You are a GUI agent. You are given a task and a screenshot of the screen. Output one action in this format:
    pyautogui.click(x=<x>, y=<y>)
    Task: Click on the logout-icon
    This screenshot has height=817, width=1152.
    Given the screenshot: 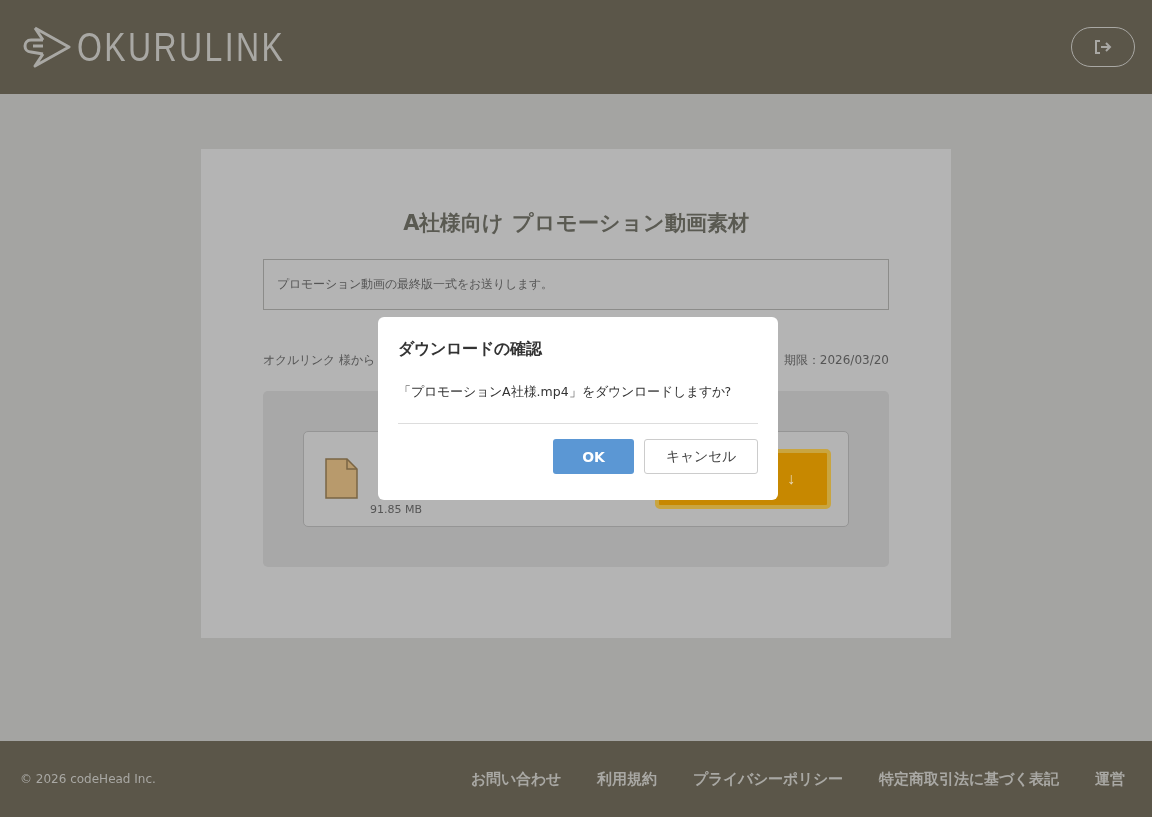 What is the action you would take?
    pyautogui.click(x=1103, y=47)
    